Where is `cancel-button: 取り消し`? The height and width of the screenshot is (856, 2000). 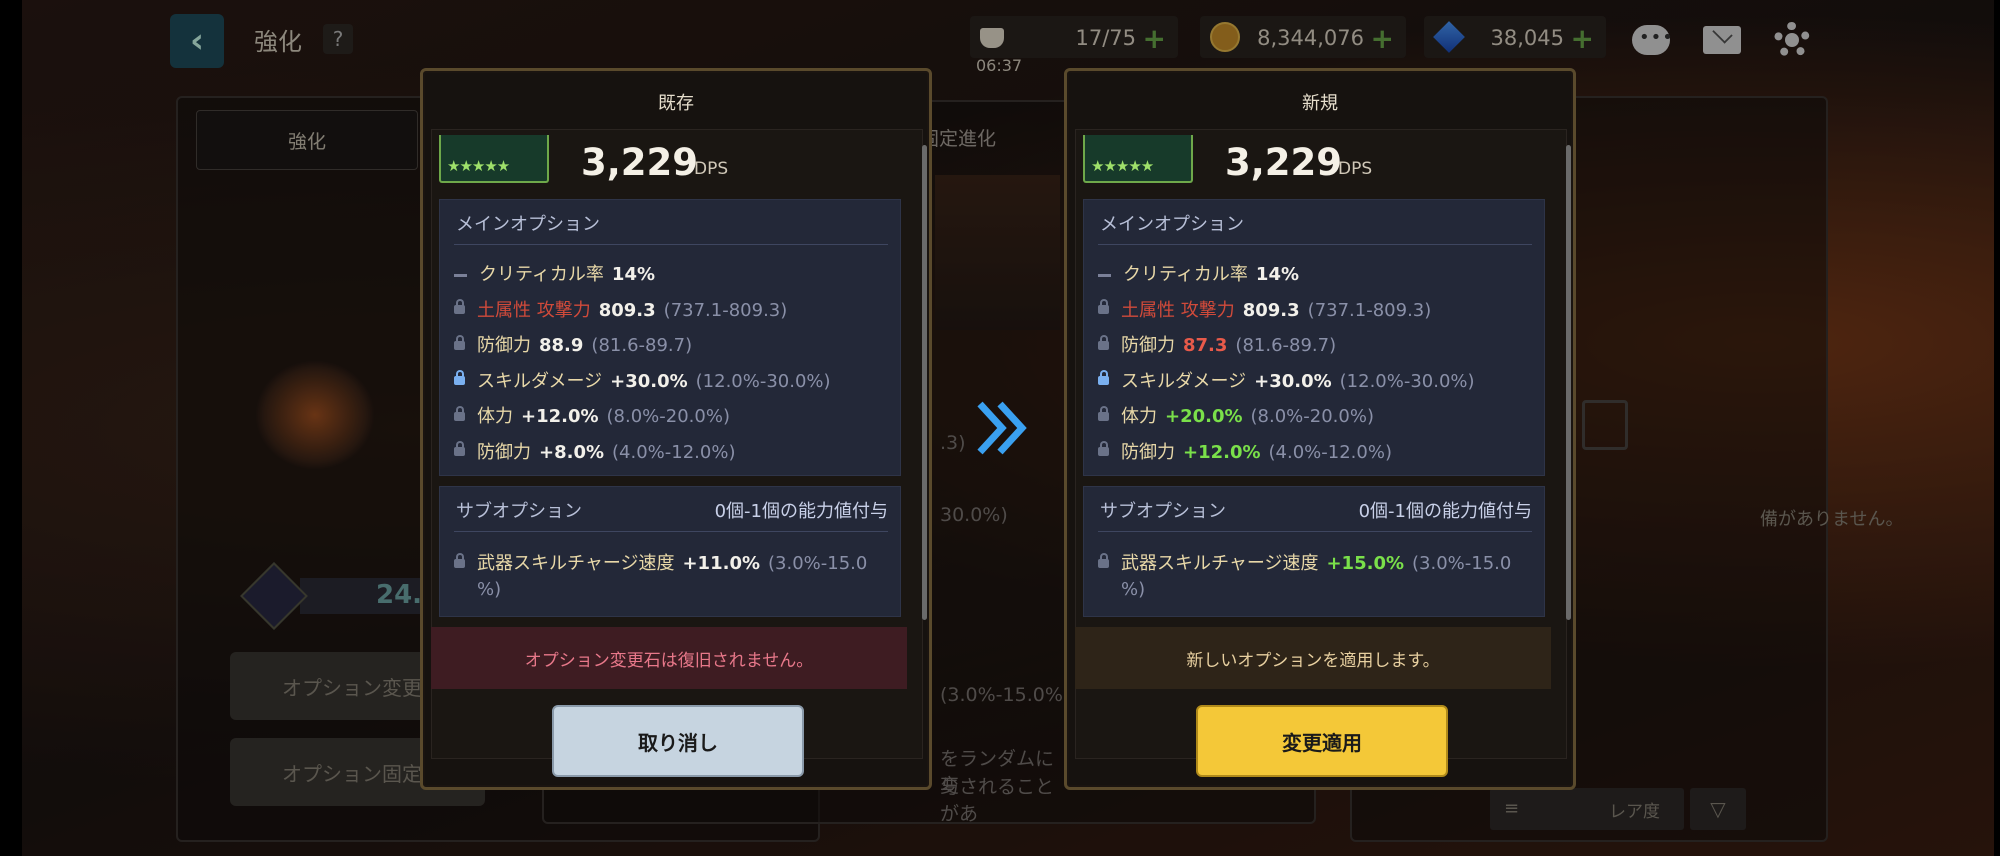 cancel-button: 取り消し is located at coordinates (678, 741).